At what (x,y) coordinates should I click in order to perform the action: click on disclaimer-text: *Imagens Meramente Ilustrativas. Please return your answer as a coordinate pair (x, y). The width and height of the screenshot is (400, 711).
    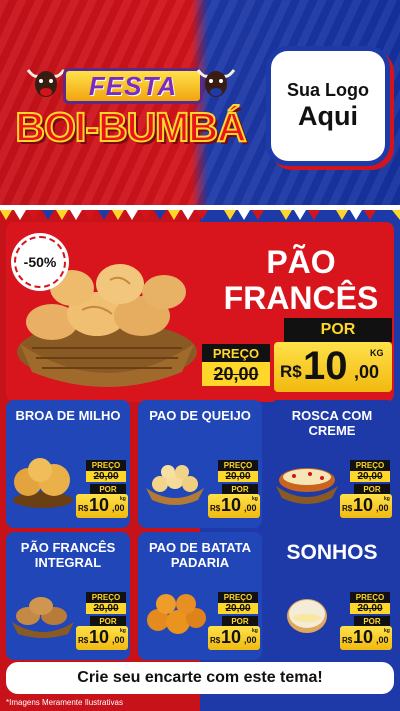
    Looking at the image, I should click on (64, 702).